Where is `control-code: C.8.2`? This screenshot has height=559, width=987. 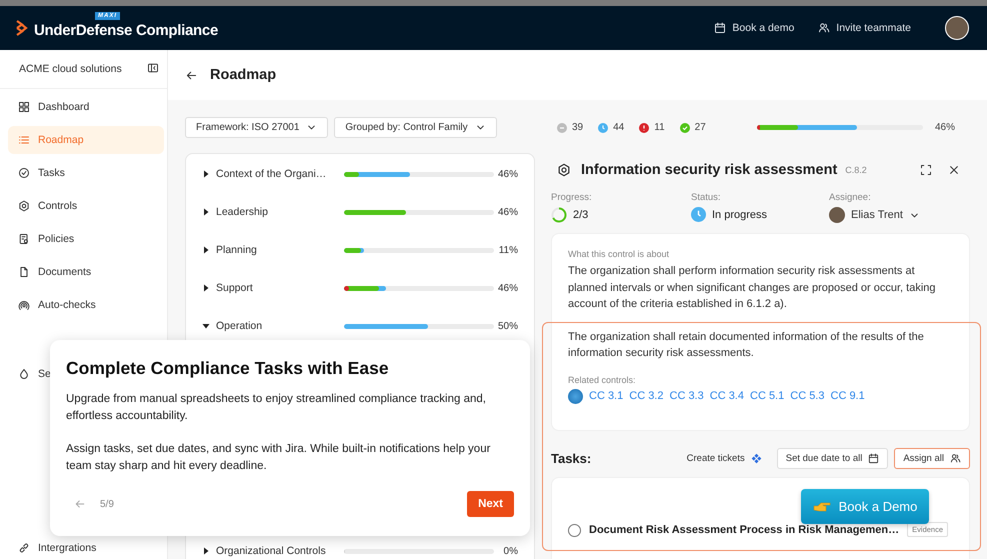
control-code: C.8.2 is located at coordinates (856, 169).